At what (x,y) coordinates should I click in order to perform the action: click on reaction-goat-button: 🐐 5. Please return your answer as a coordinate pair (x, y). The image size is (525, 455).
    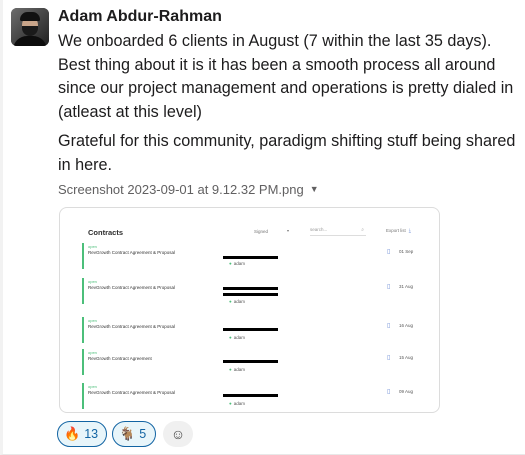
    Looking at the image, I should click on (134, 434).